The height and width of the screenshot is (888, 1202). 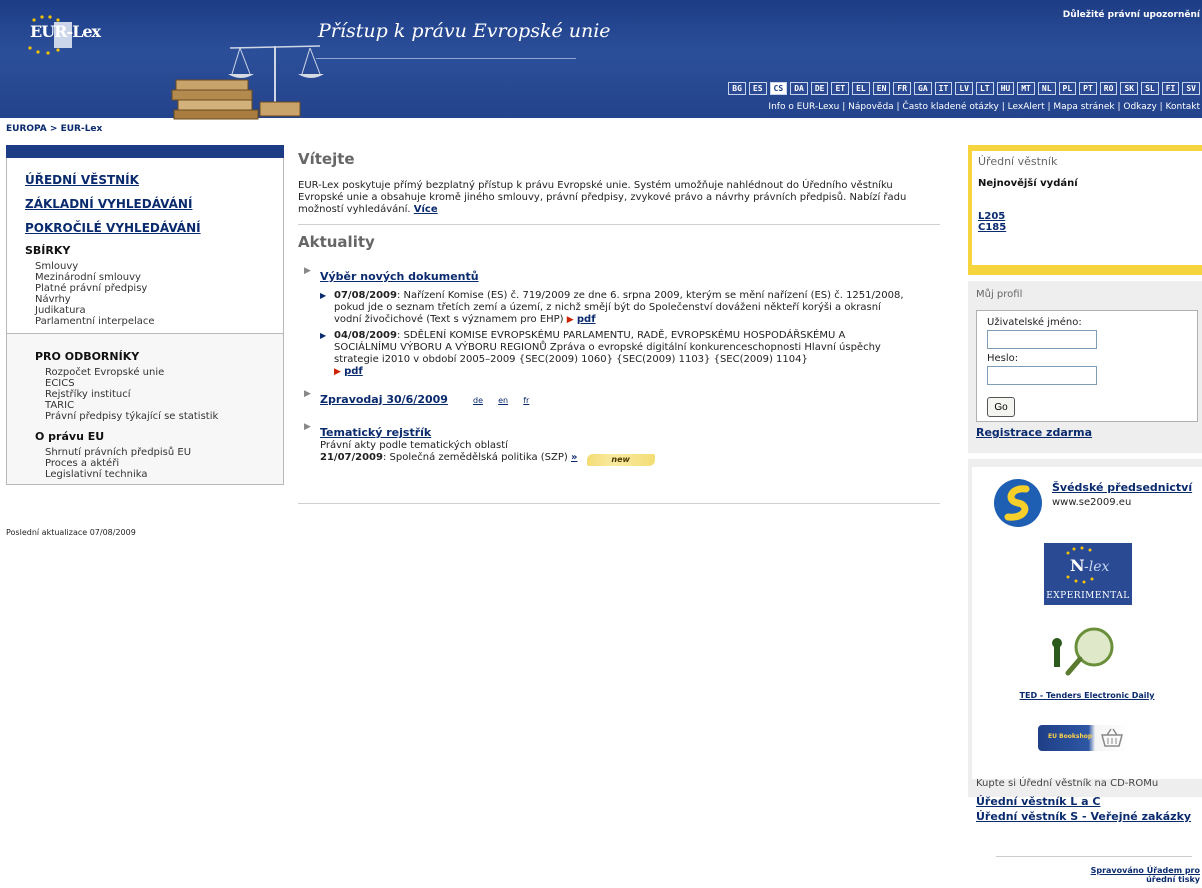 What do you see at coordinates (154, 288) in the screenshot?
I see `nav-legislation-in-force: Platné právní předpisy` at bounding box center [154, 288].